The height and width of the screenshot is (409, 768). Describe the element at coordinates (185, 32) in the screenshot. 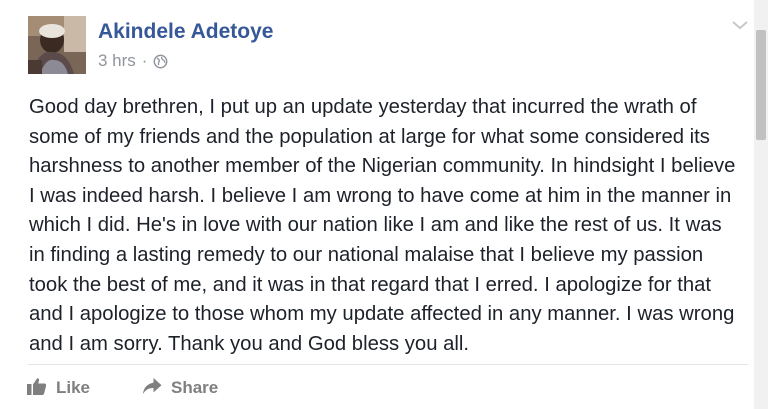

I see `author-name: Akindele Adetoye` at that location.